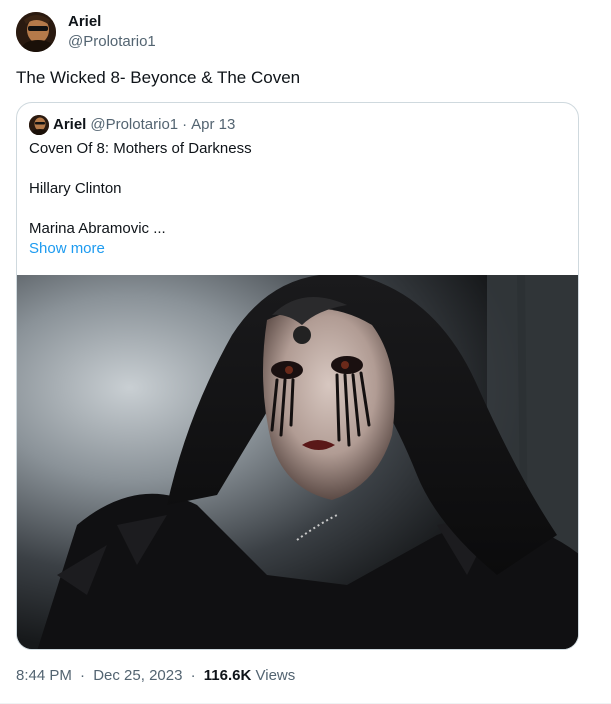  I want to click on author-block: Ariel @Prolotario1, so click(112, 32).